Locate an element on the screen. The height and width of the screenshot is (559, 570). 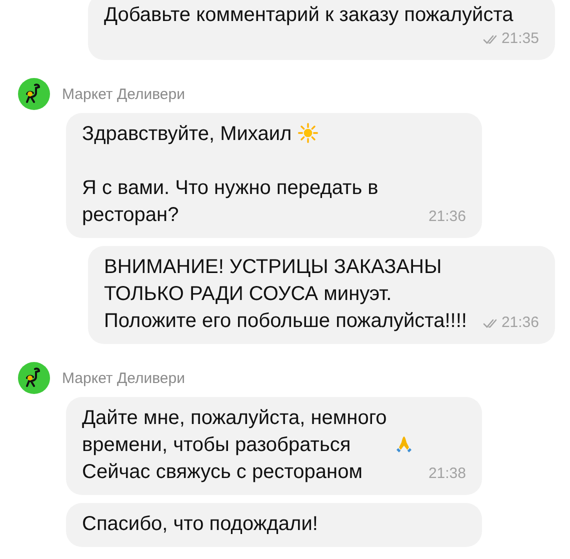
message-text: Дайте мне, пожалуйста, немного времени, чтобы разобраться is located at coordinates (235, 432).